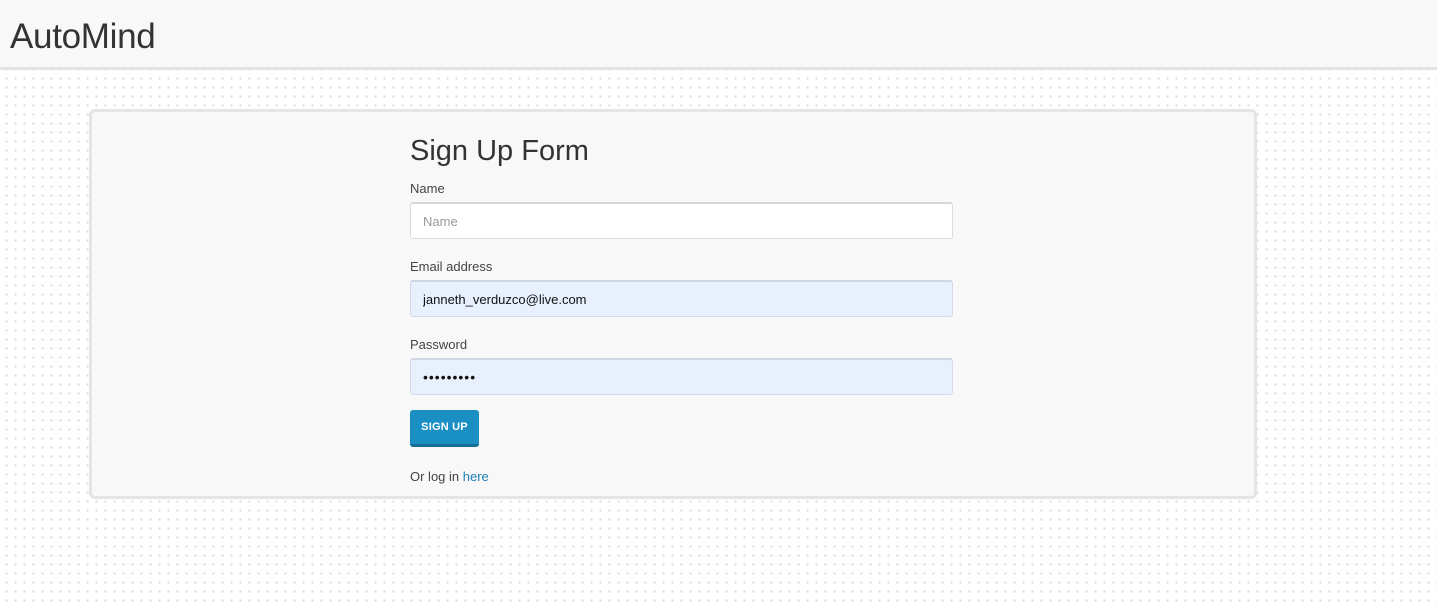 This screenshot has height=607, width=1437. What do you see at coordinates (436, 476) in the screenshot?
I see `login-prefix-text: Or log in` at bounding box center [436, 476].